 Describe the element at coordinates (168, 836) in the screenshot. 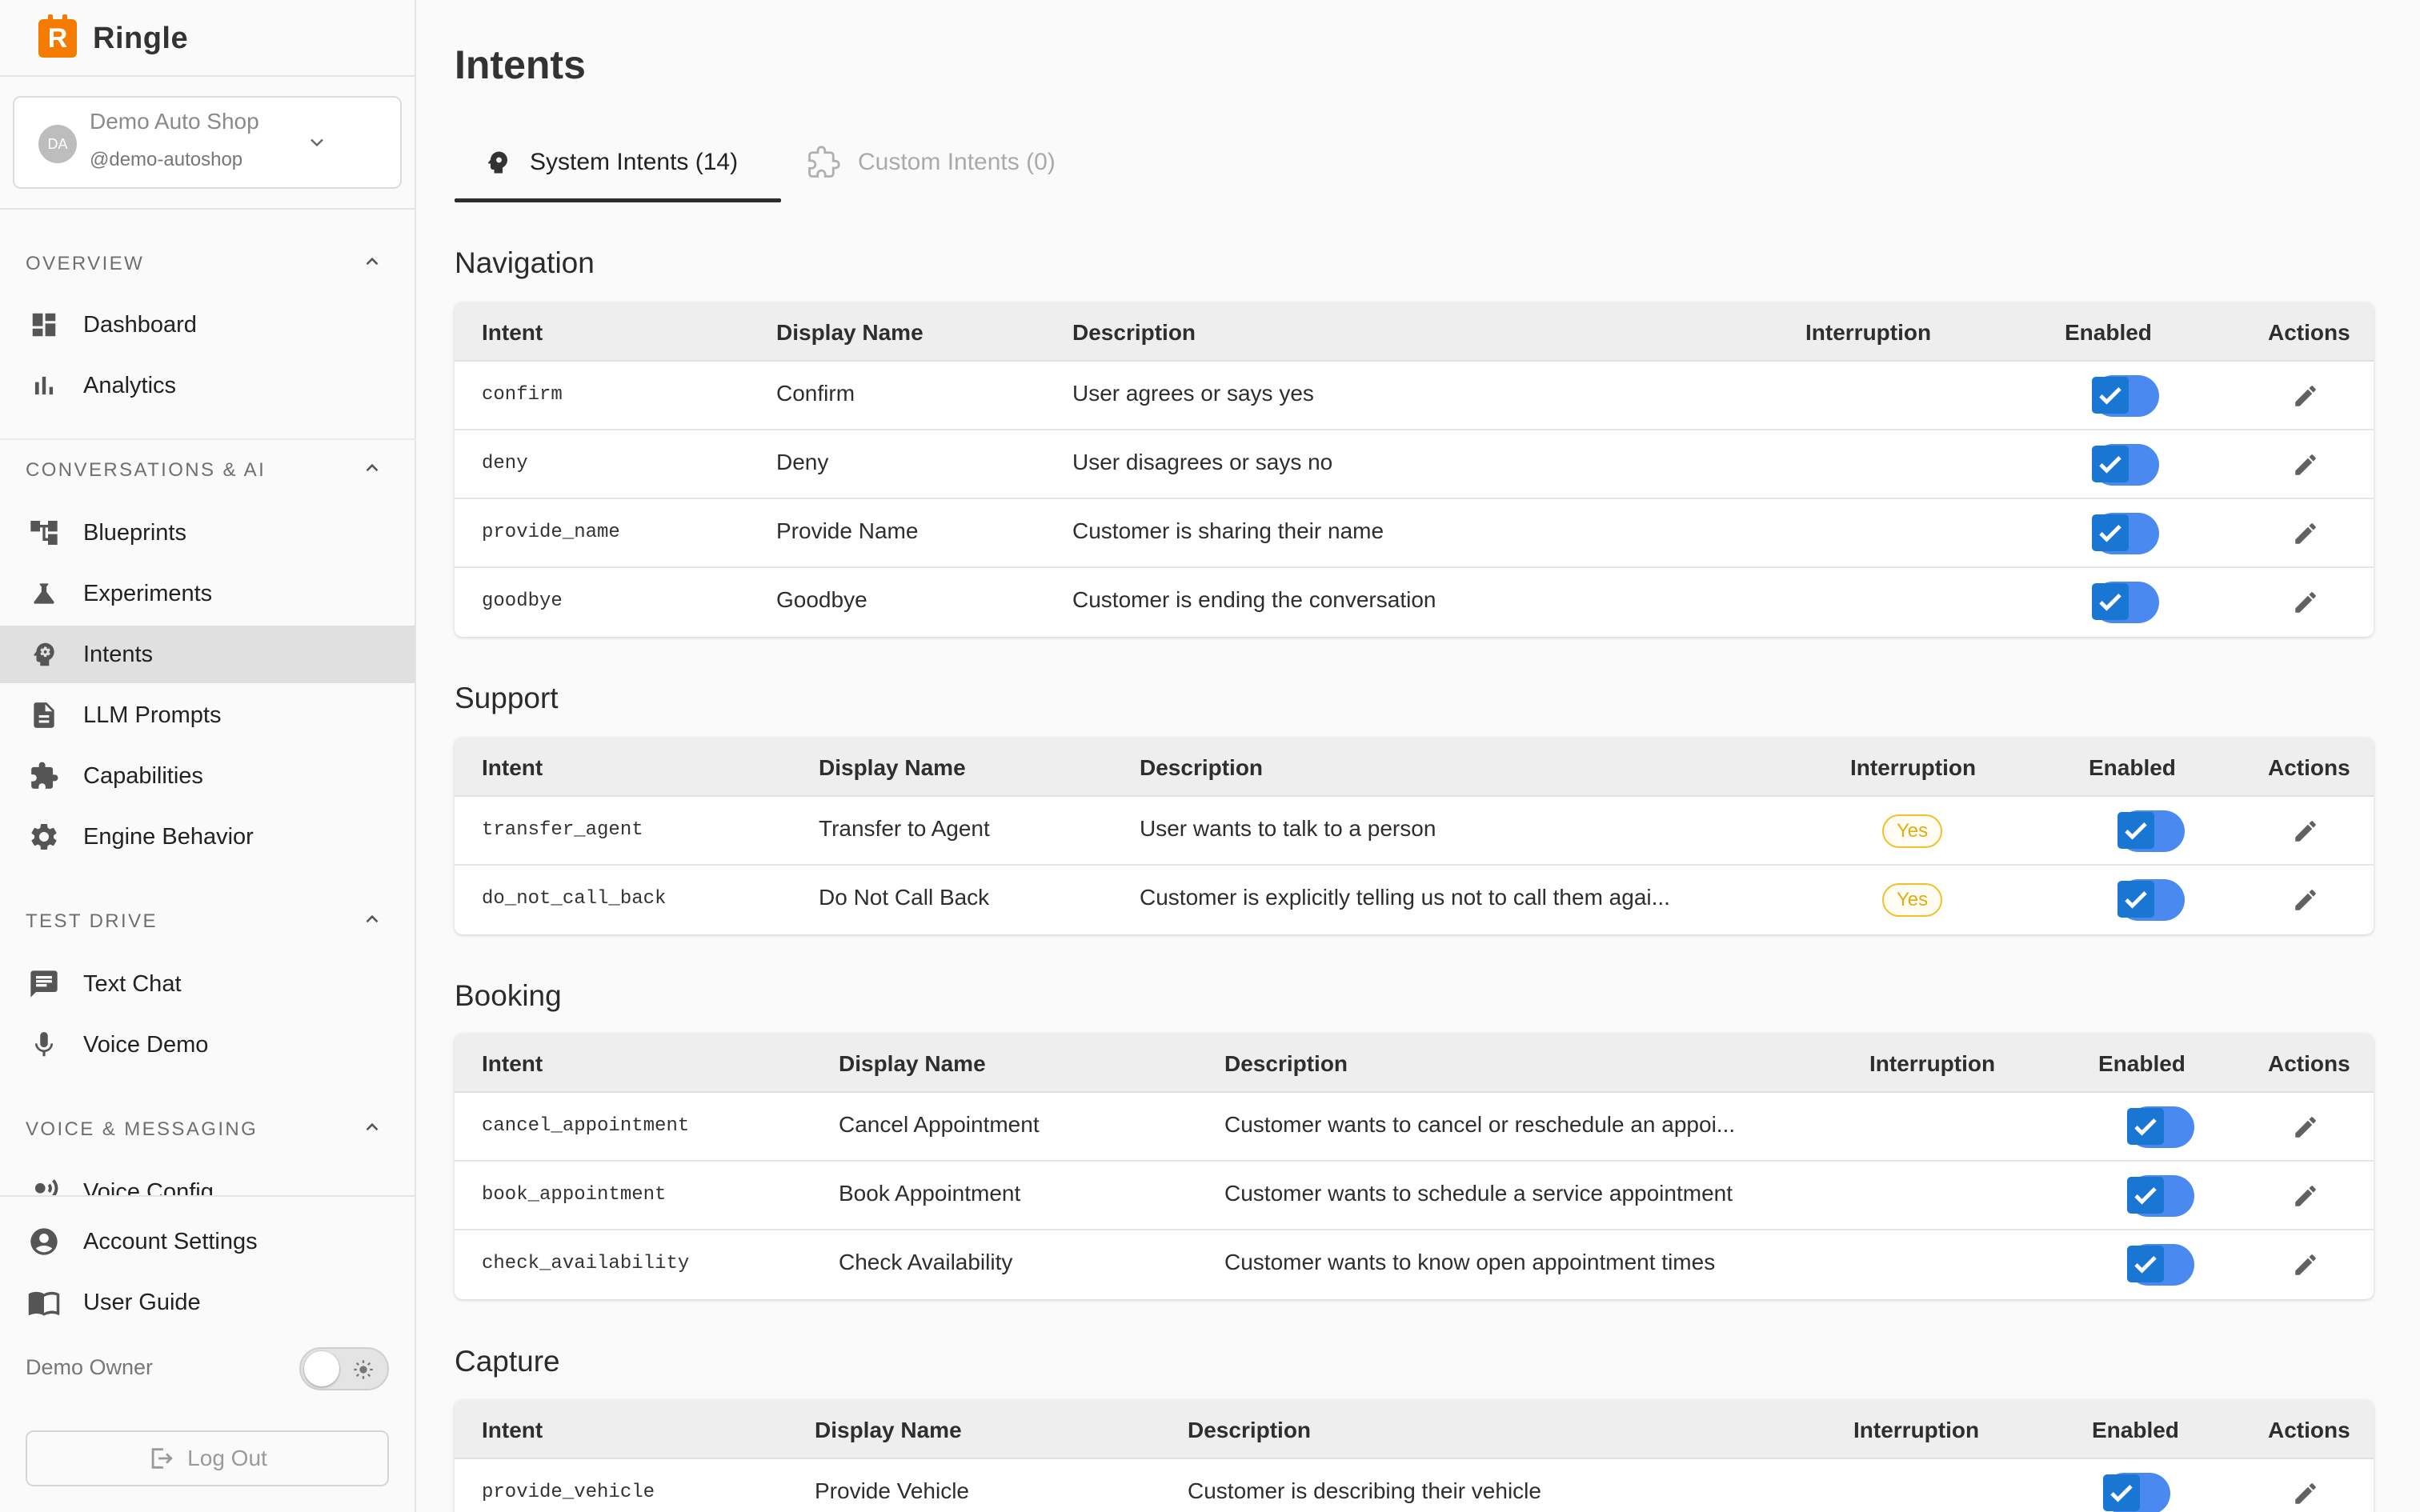

I see `sidebar-item-label: Engine Behavior` at that location.